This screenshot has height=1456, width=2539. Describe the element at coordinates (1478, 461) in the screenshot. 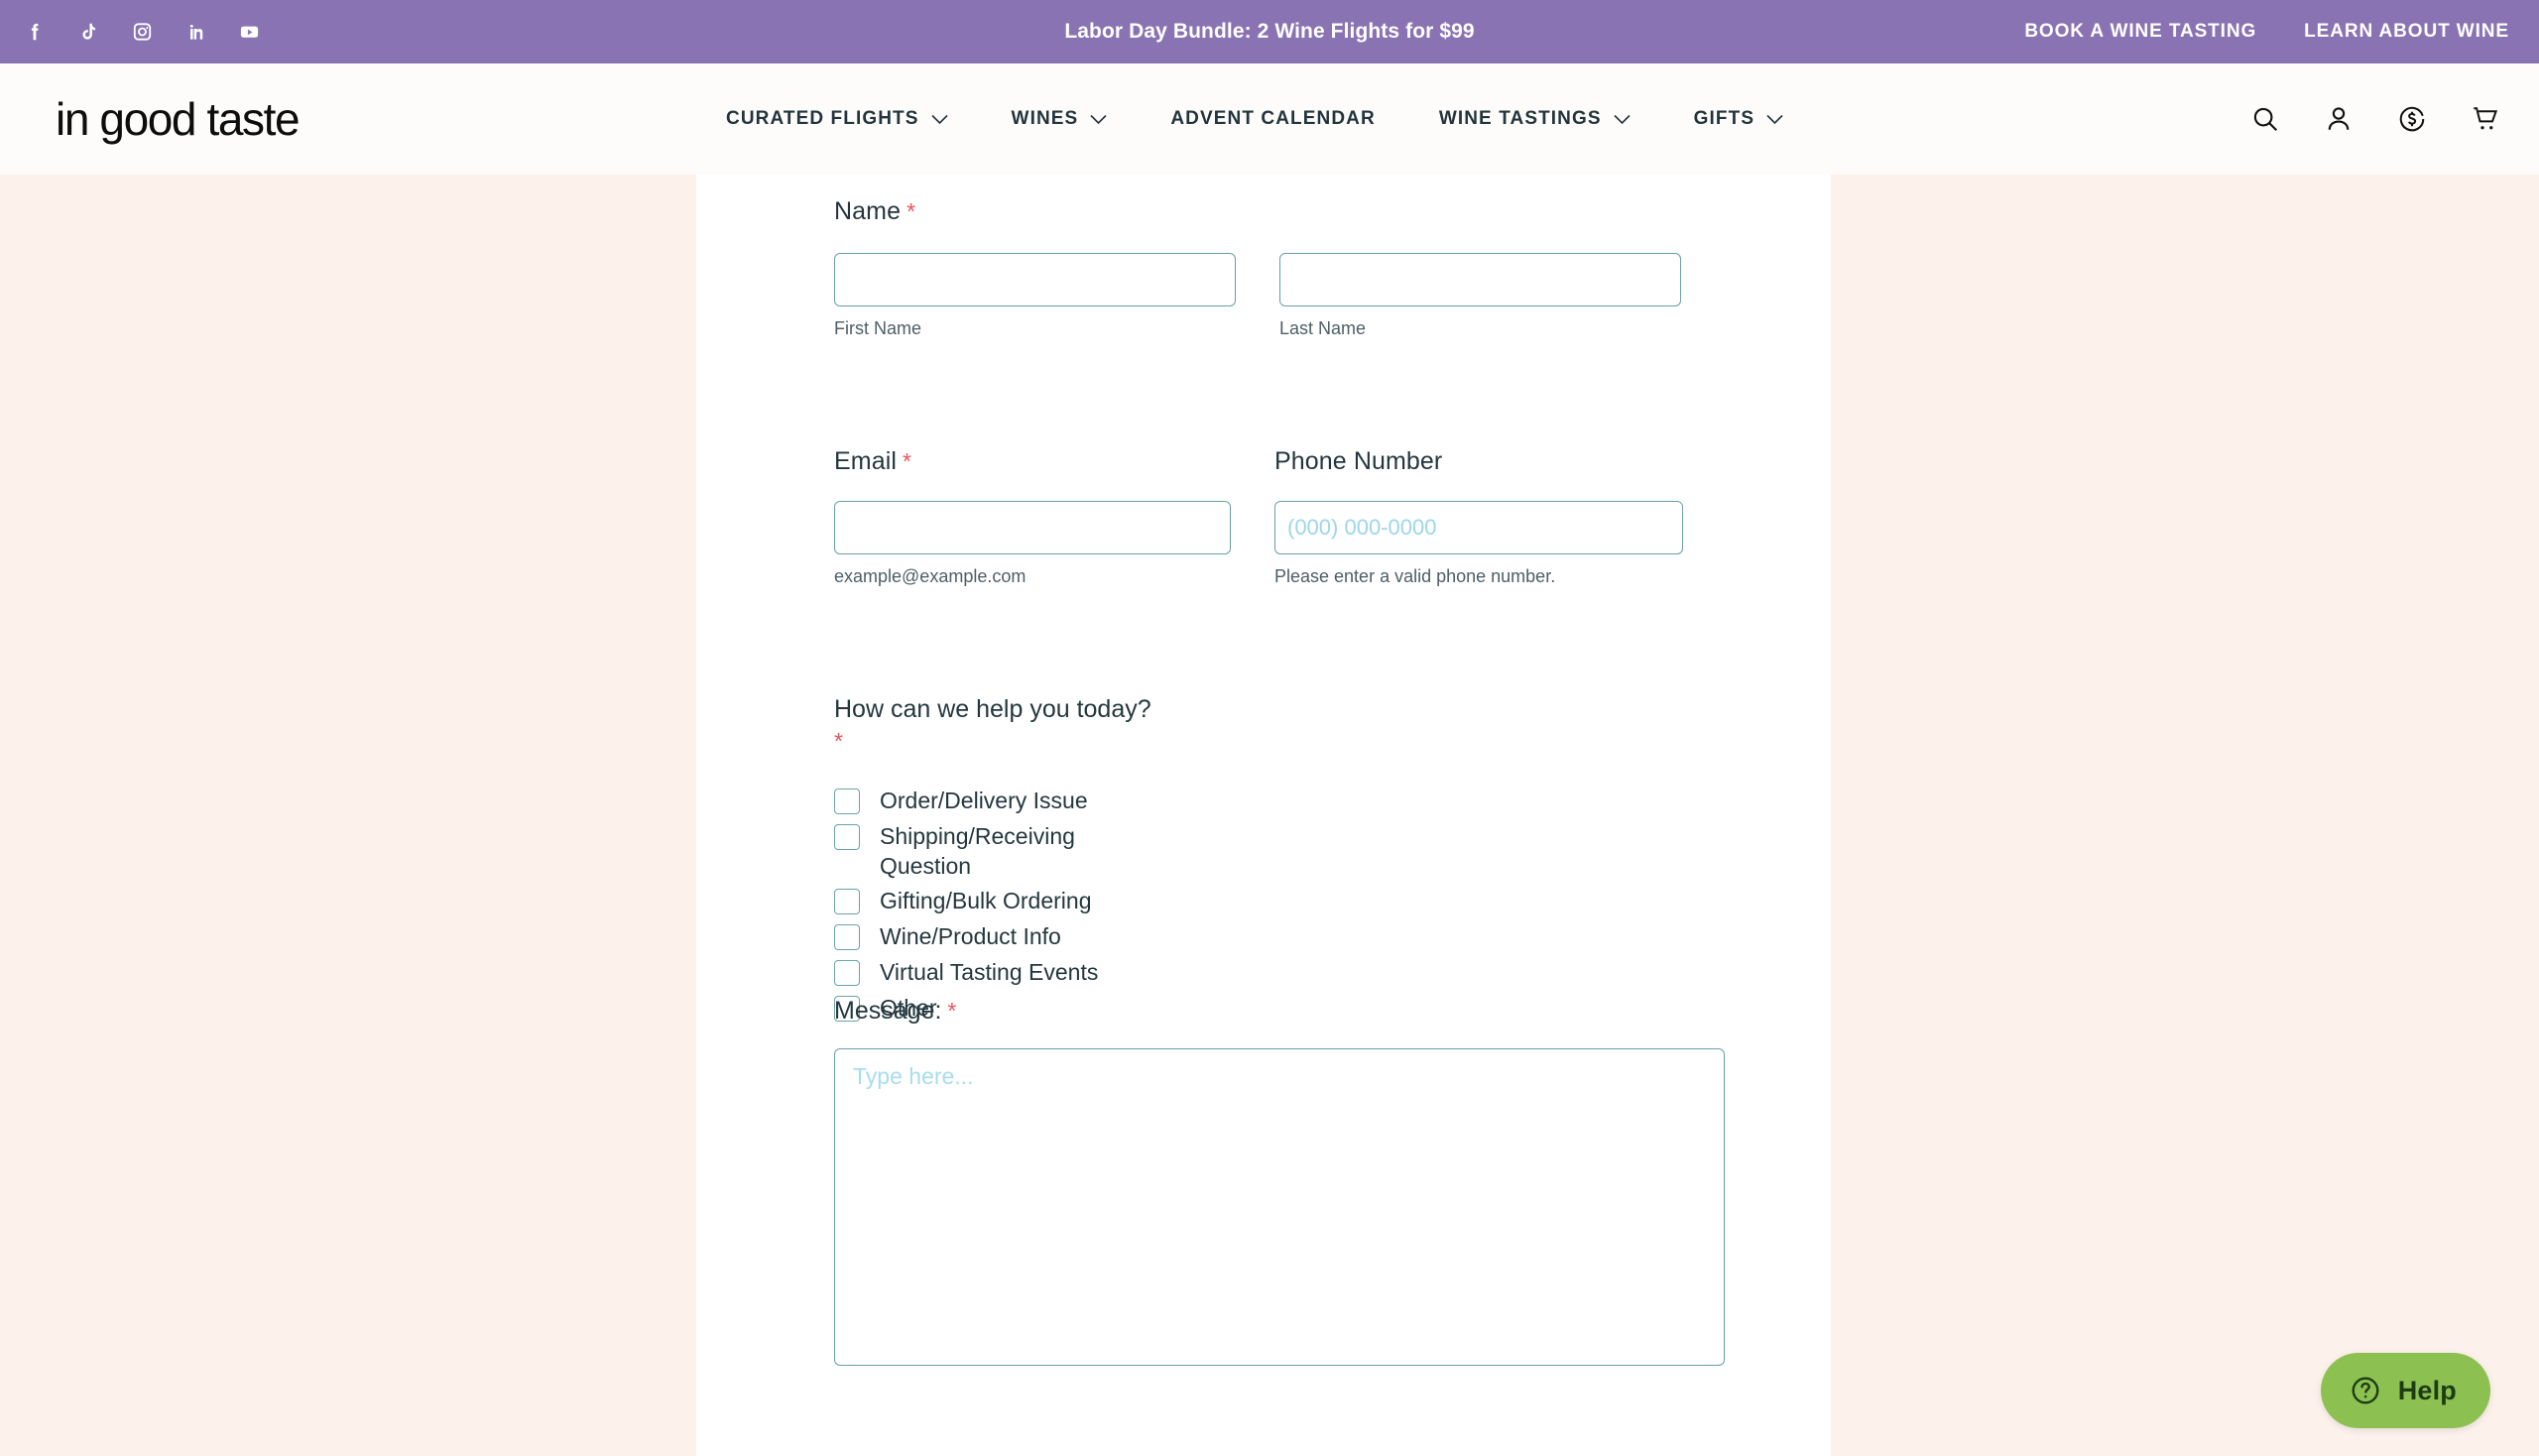

I see `phone-label: Phone Number` at that location.